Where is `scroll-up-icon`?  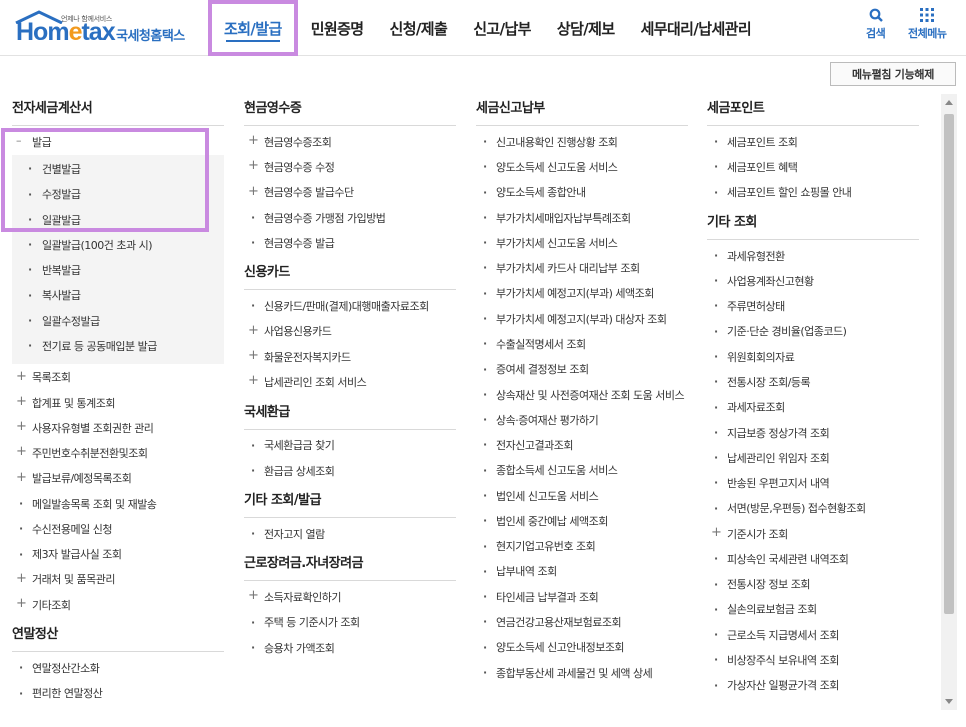 scroll-up-icon is located at coordinates (949, 102).